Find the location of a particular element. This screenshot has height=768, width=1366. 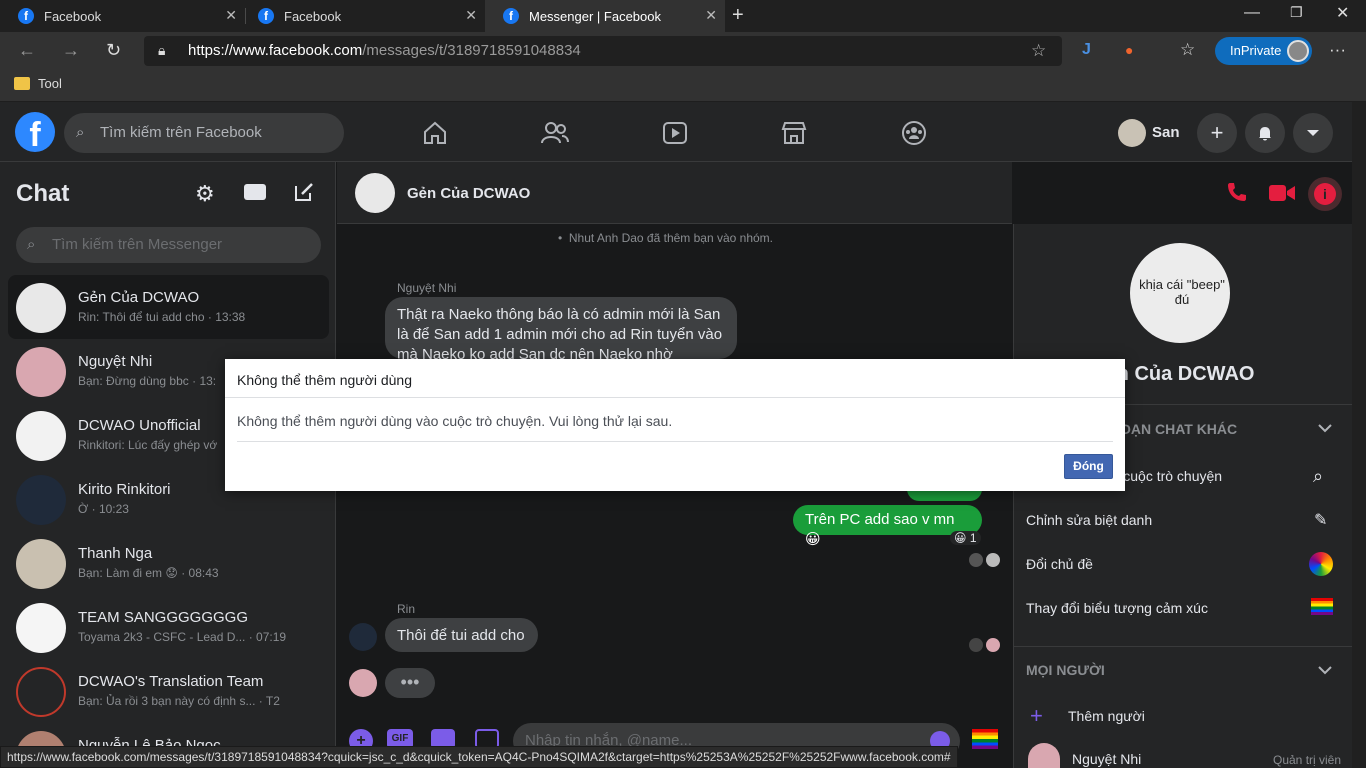

conversation-snippet: Bạn: Ủa rồi 3 bạn này có định s... · T2 is located at coordinates (179, 701).